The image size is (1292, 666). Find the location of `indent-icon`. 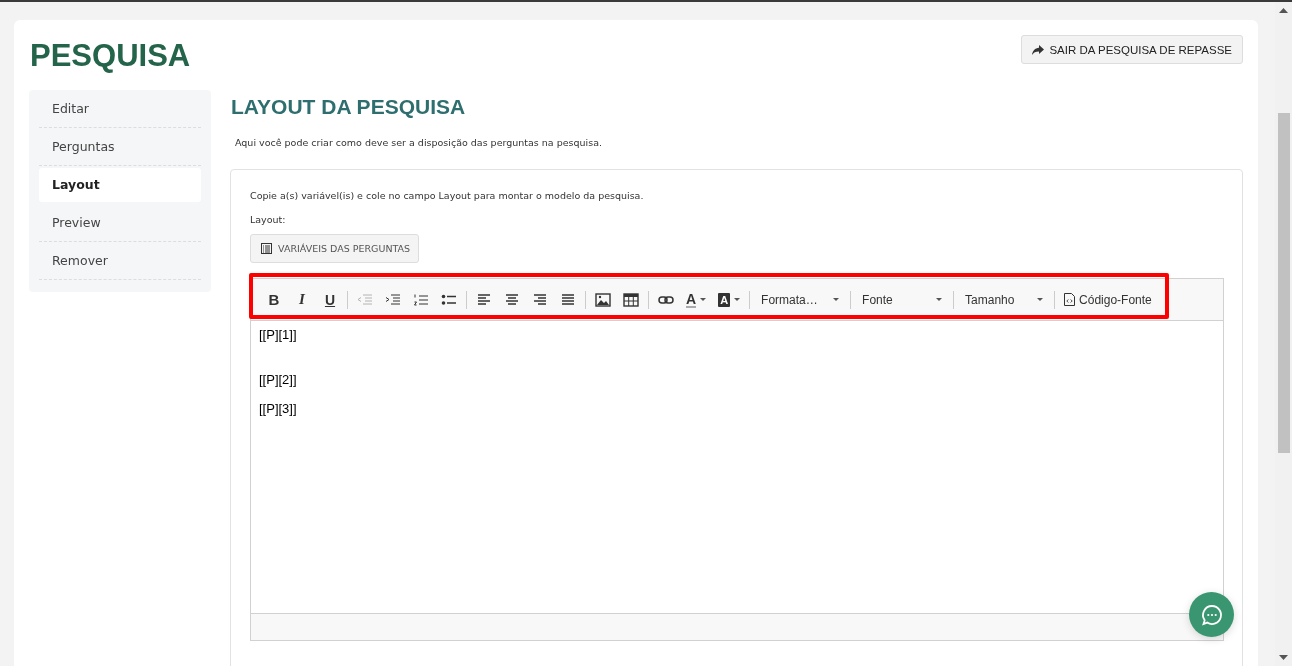

indent-icon is located at coordinates (393, 299).